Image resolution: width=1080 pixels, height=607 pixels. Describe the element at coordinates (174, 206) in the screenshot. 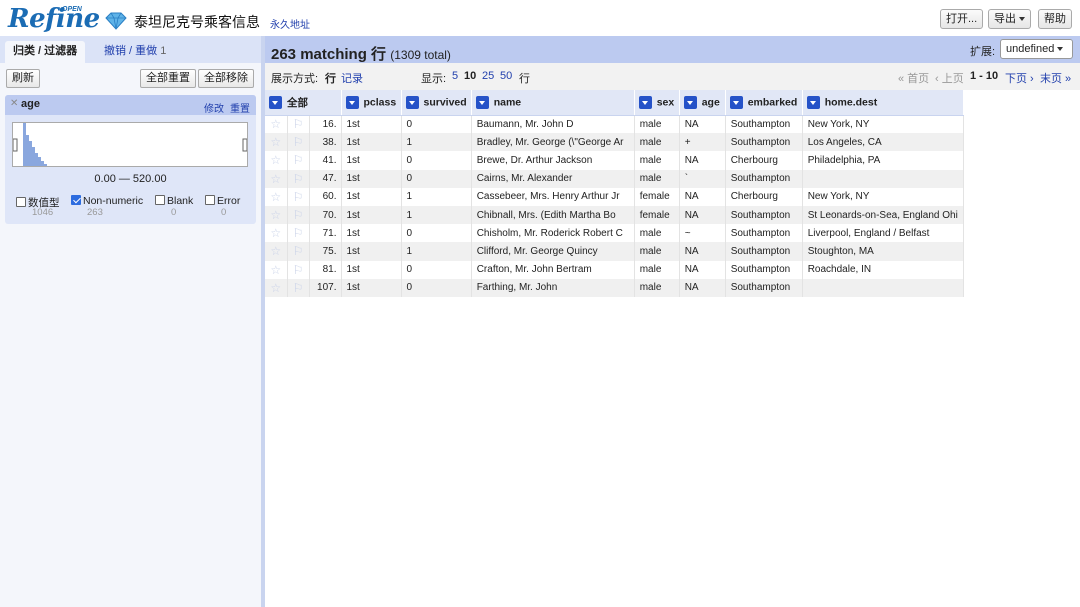

I see `facet-option-blank: Blank 0` at that location.